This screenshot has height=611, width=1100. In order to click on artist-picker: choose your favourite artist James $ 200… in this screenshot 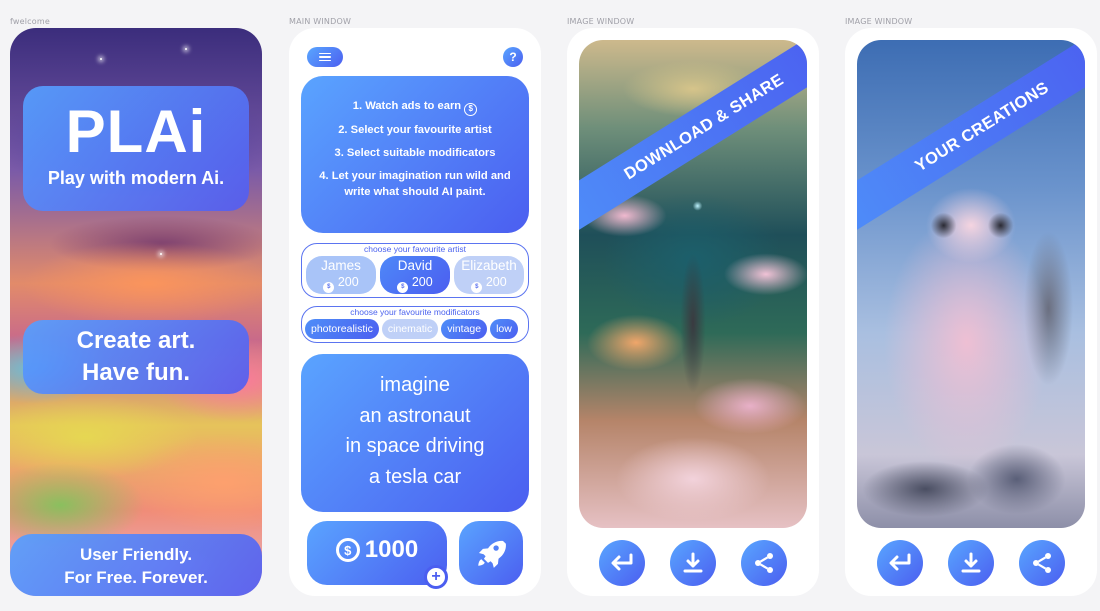, I will do `click(415, 270)`.